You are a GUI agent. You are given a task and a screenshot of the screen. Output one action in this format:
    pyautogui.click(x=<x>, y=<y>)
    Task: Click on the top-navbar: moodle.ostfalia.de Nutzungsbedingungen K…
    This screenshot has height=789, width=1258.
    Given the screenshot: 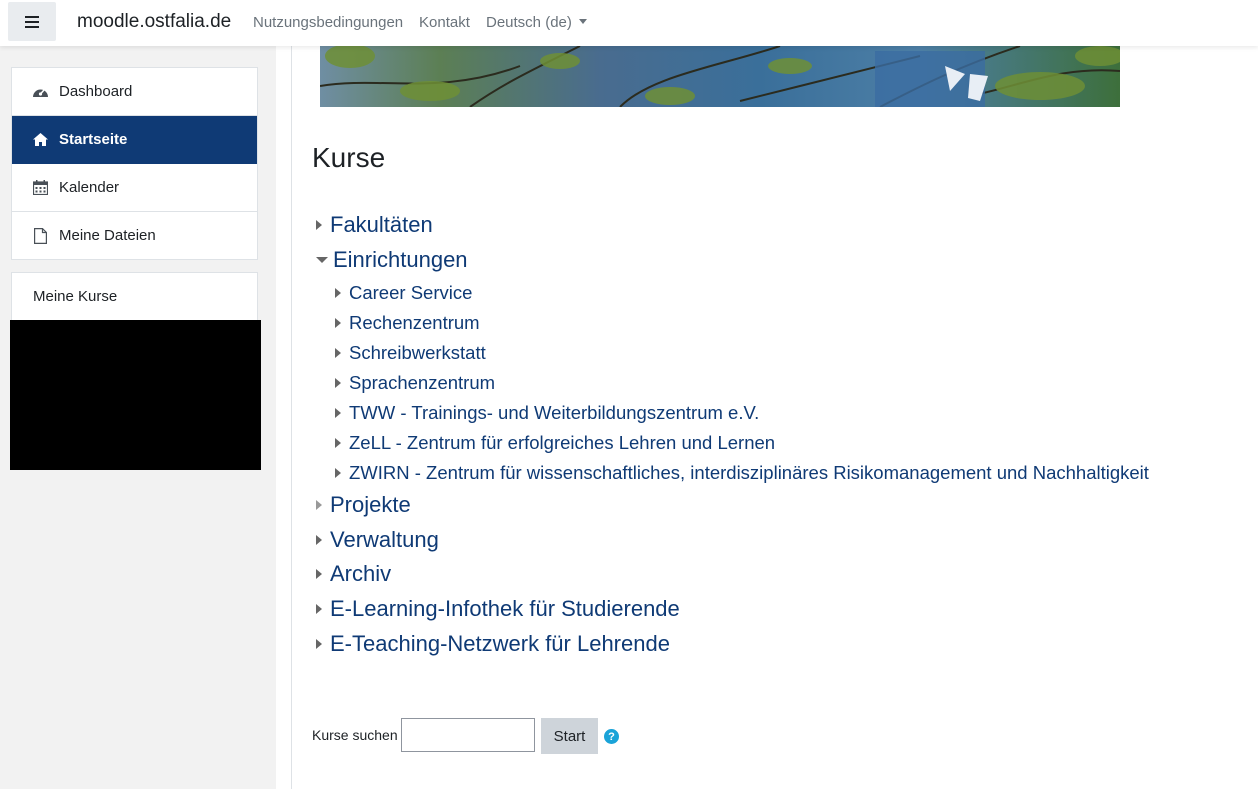 What is the action you would take?
    pyautogui.click(x=629, y=23)
    